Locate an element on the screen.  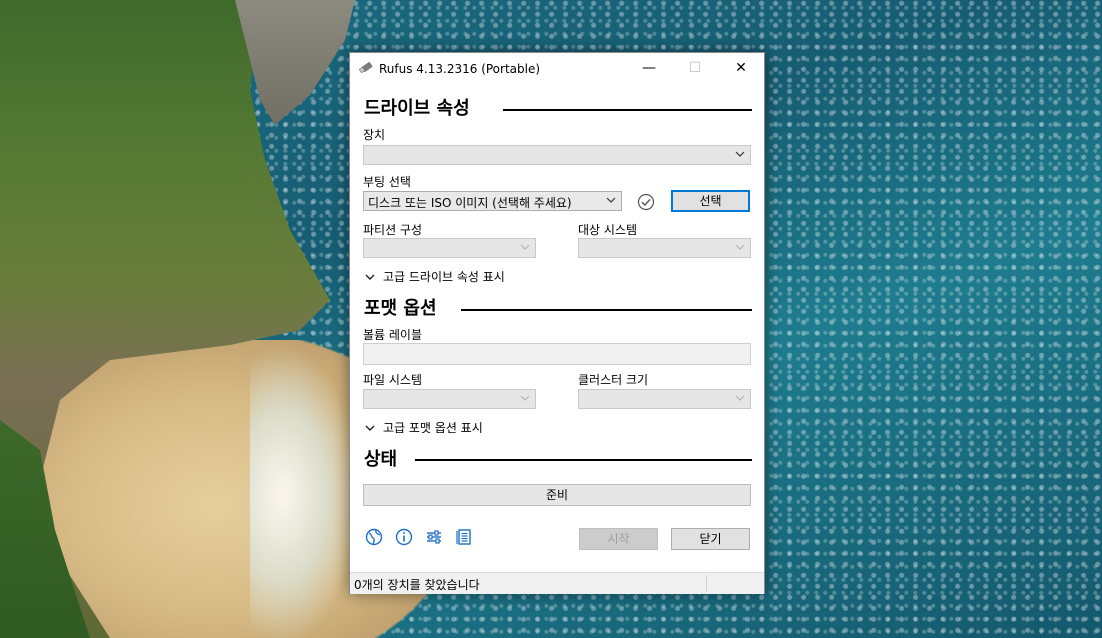
file-system-label: 파일 시스템 is located at coordinates (393, 380).